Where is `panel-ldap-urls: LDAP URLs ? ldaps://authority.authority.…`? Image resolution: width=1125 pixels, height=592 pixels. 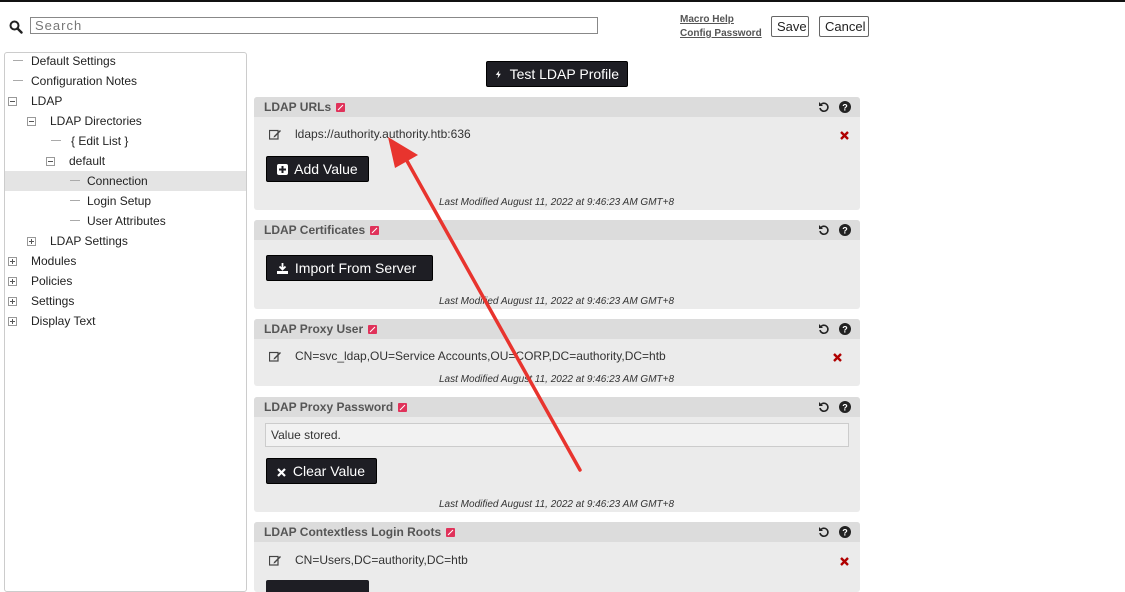 panel-ldap-urls: LDAP URLs ? ldaps://authority.authority.… is located at coordinates (557, 153).